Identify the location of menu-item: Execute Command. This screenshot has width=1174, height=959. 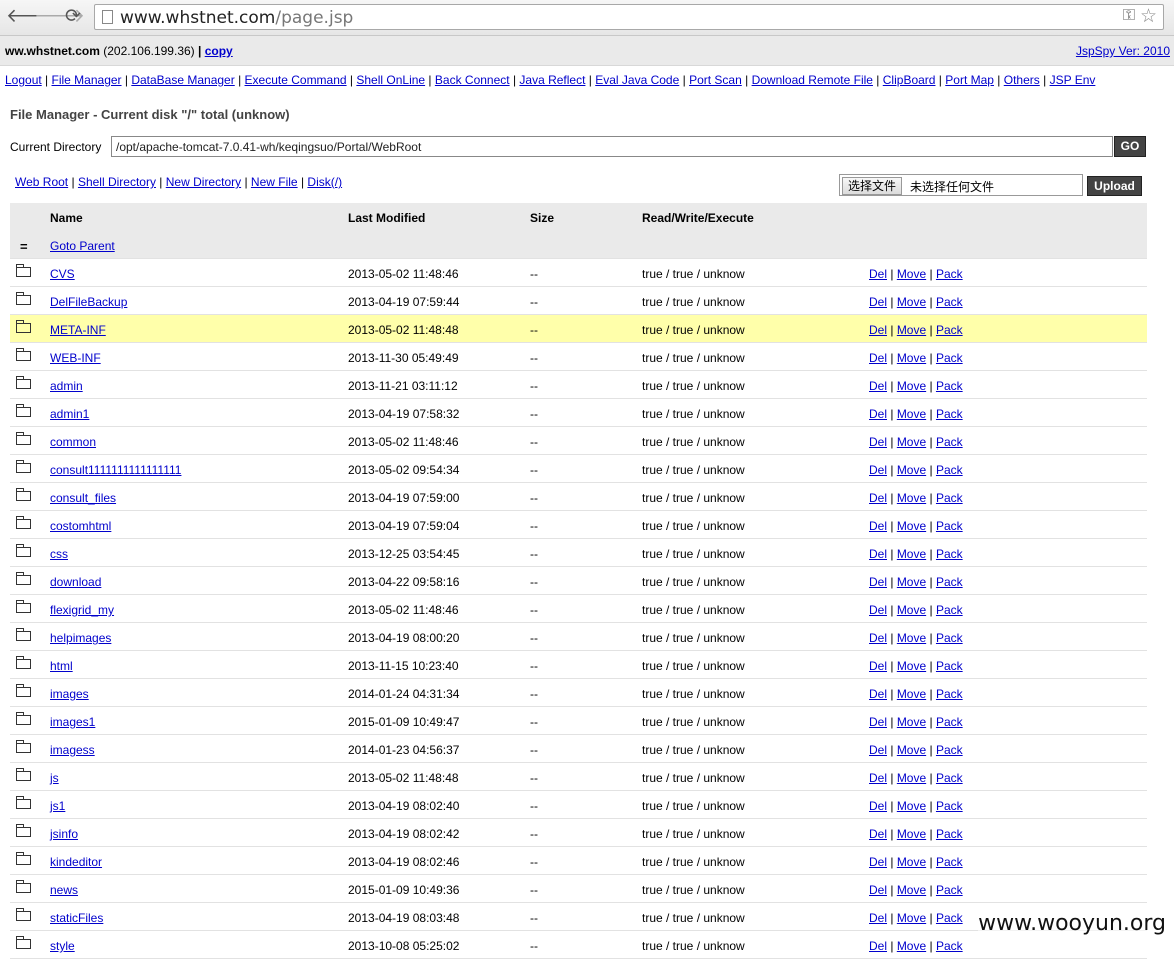
(296, 80).